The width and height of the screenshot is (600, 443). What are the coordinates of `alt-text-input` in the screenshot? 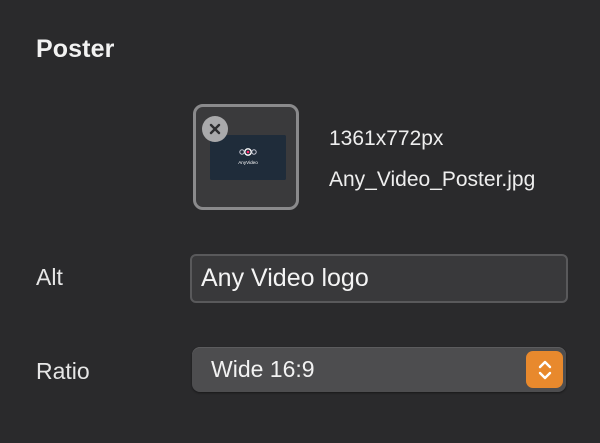 It's located at (379, 278).